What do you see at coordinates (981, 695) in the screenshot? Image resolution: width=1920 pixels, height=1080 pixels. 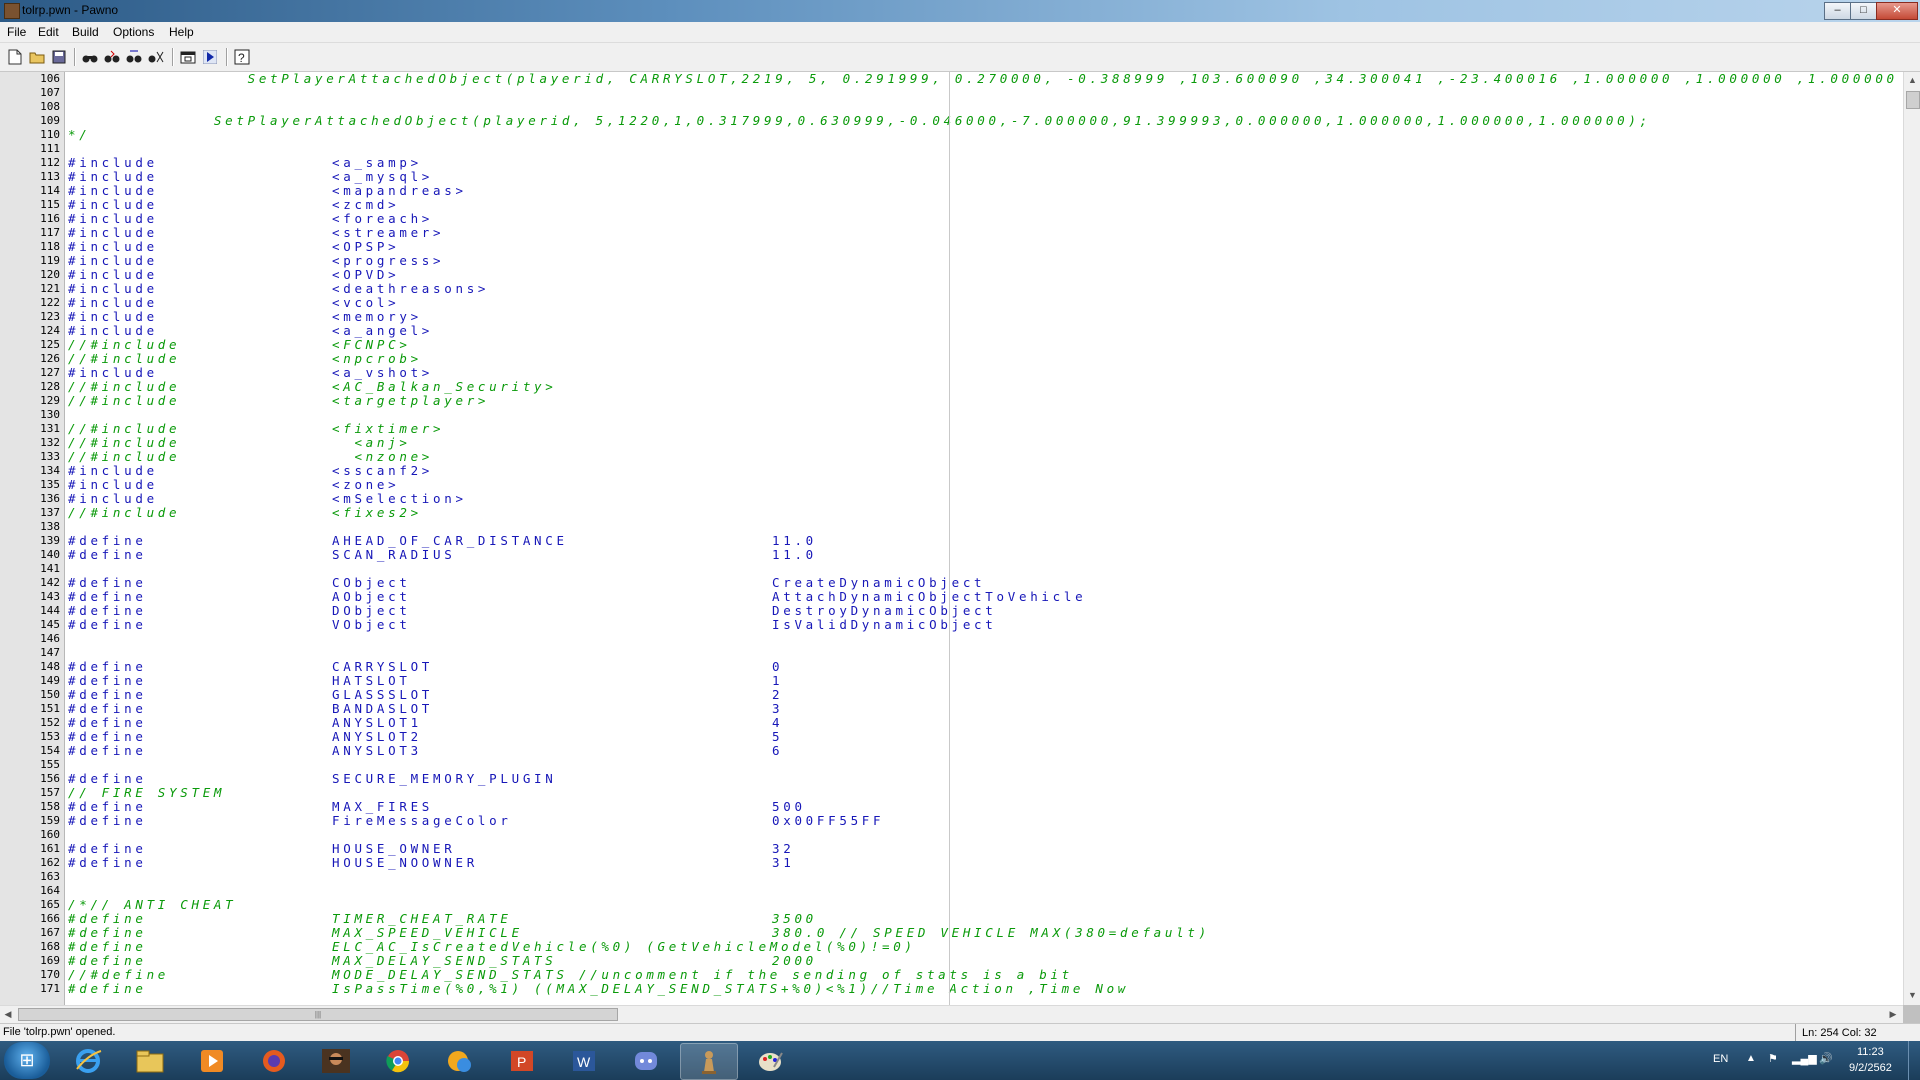 I see `code-line: #define GLASSSLOT 2` at bounding box center [981, 695].